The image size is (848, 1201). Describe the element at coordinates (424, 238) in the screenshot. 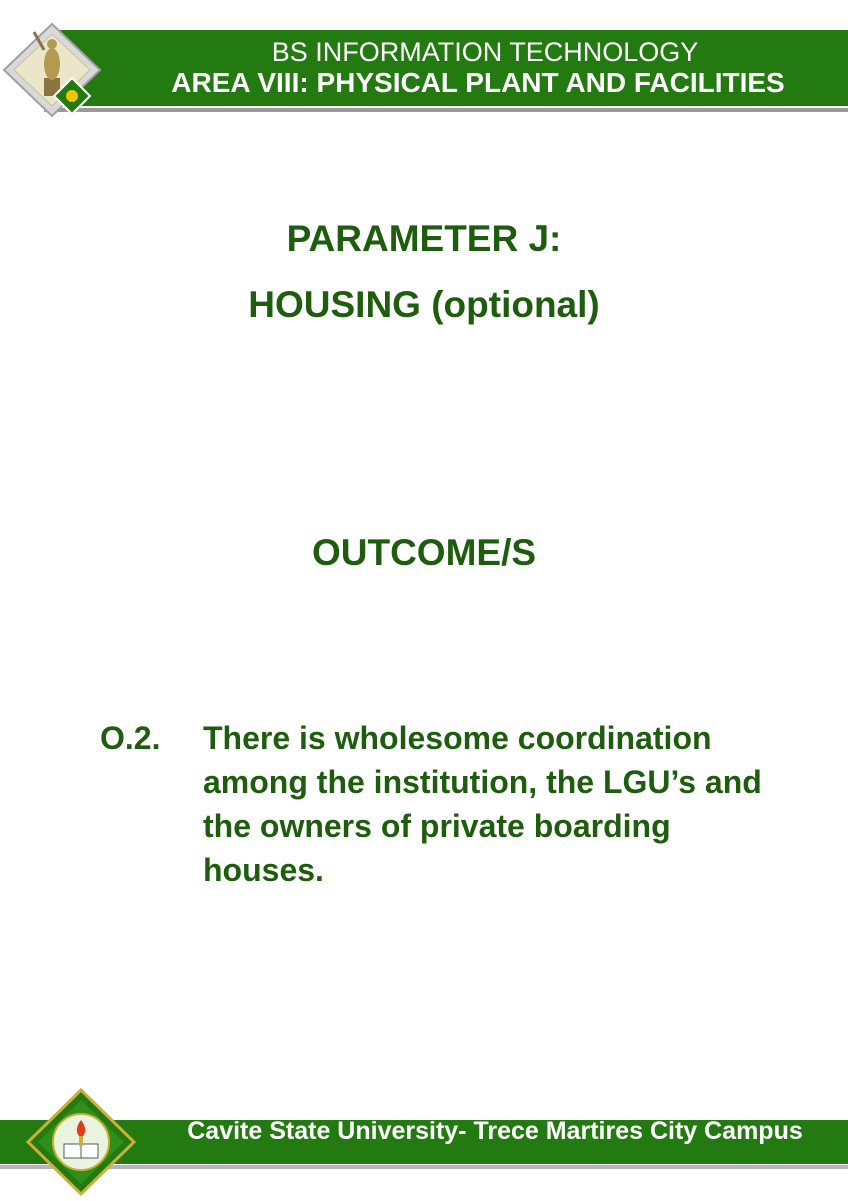

I see `parameter-title: PARAMETER J:` at that location.